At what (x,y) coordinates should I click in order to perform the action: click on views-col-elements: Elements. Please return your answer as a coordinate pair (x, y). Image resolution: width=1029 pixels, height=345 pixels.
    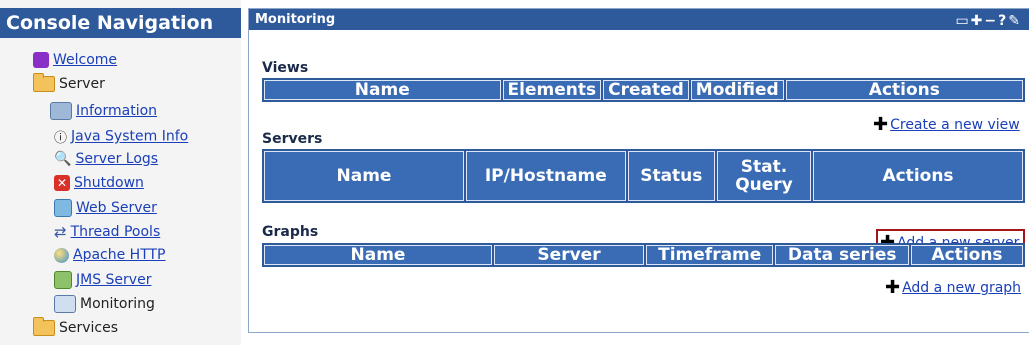
    Looking at the image, I should click on (552, 90).